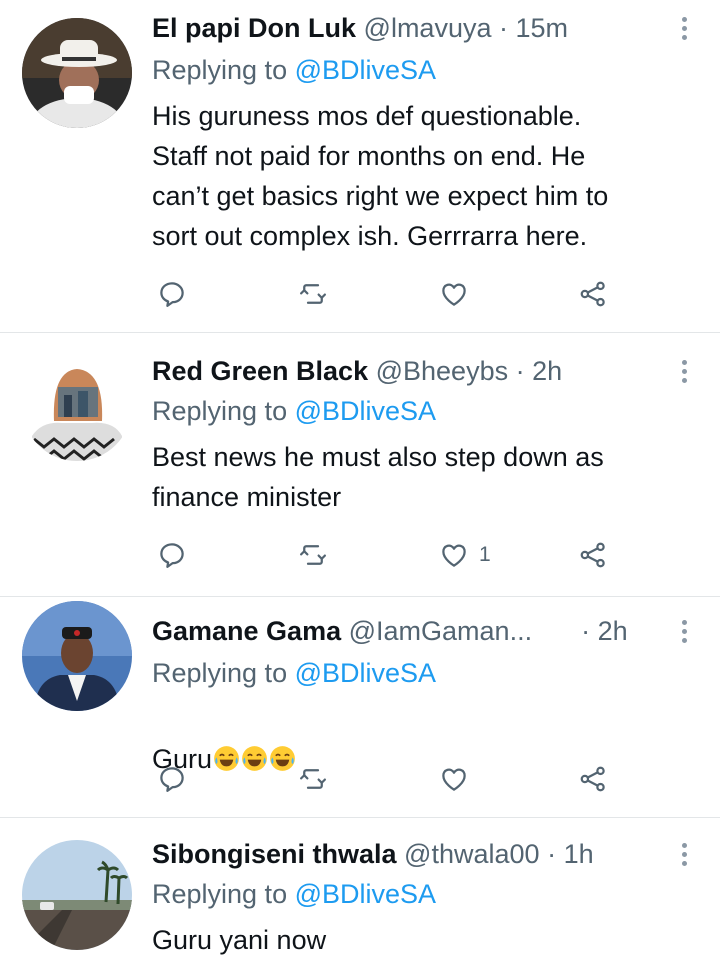 This screenshot has width=720, height=963. What do you see at coordinates (274, 854) in the screenshot?
I see `display-name: Sibongiseni thwala` at bounding box center [274, 854].